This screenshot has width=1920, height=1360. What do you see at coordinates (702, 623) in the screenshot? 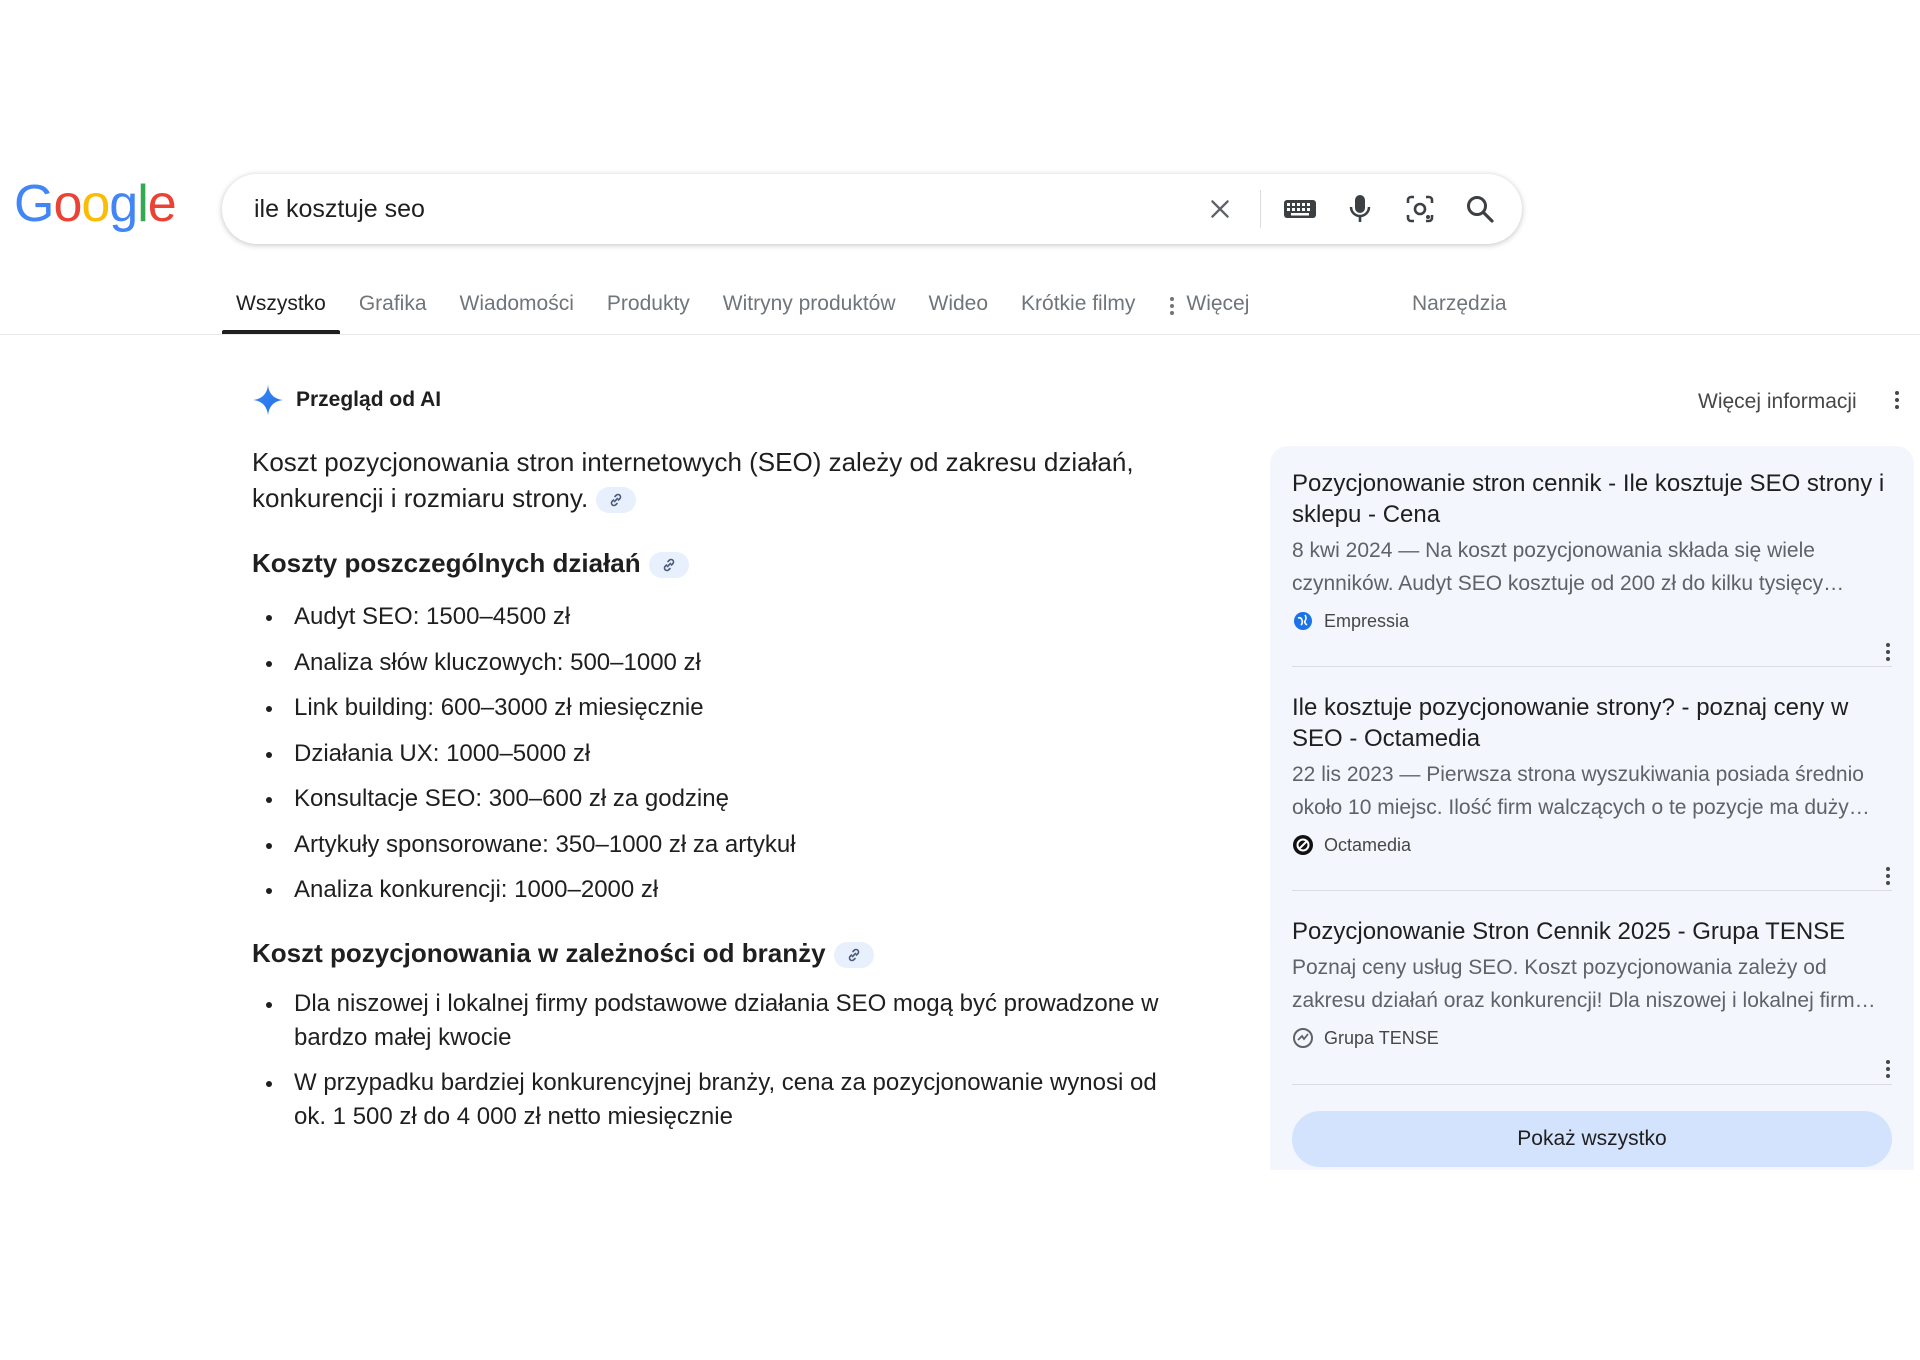
I see `list-item: Audyt SEO: 1500–4500 zł` at bounding box center [702, 623].